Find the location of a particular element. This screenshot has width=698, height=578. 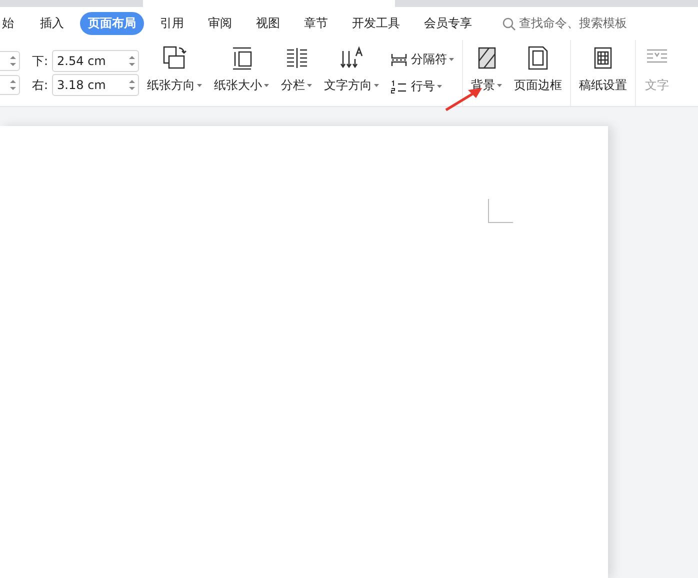

ribbon-button: 分隔符 is located at coordinates (422, 59).